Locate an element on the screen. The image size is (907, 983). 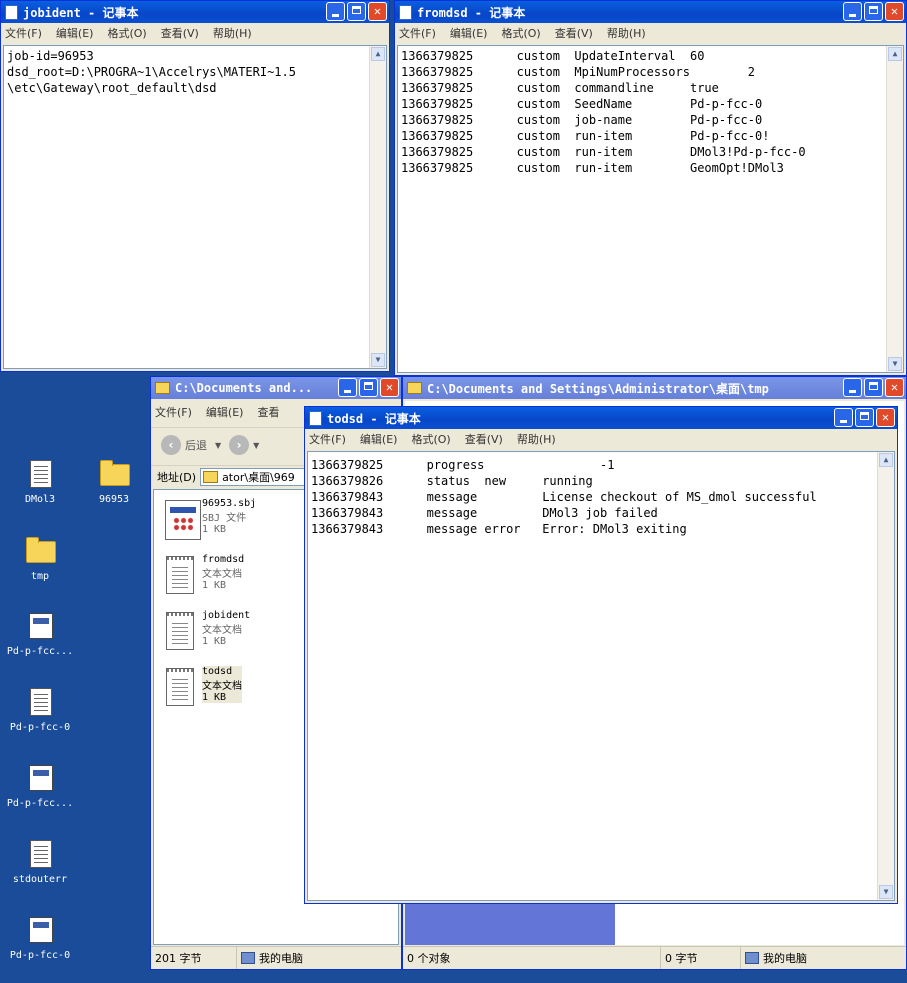
window-title: jobident - 记事本 is located at coordinates (81, 12).